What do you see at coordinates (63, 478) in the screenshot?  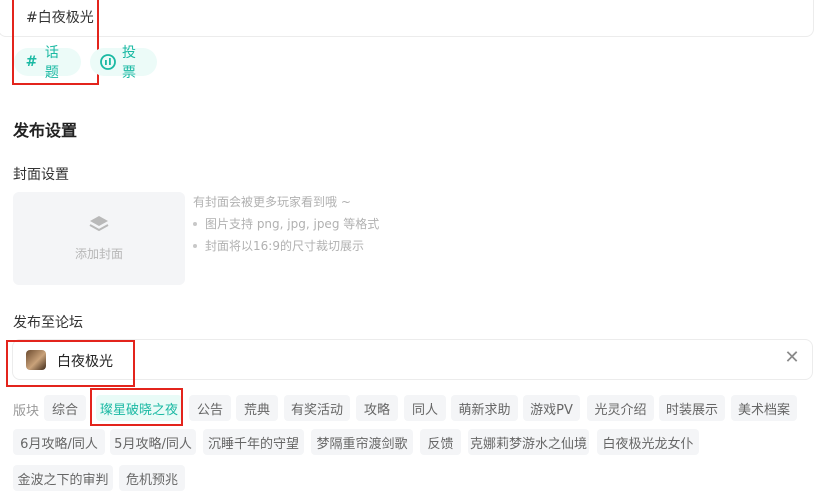 I see `section-chip: 金波之下的审判` at bounding box center [63, 478].